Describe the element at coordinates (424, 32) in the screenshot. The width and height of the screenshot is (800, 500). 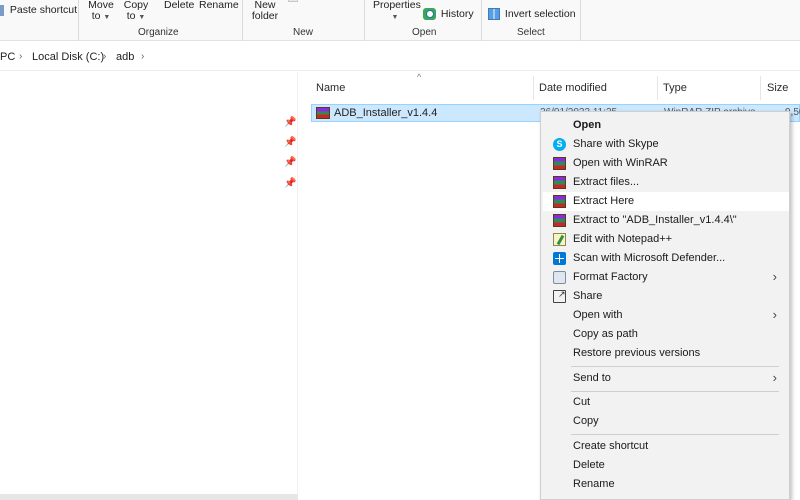
I see `open-group-label: Open` at that location.